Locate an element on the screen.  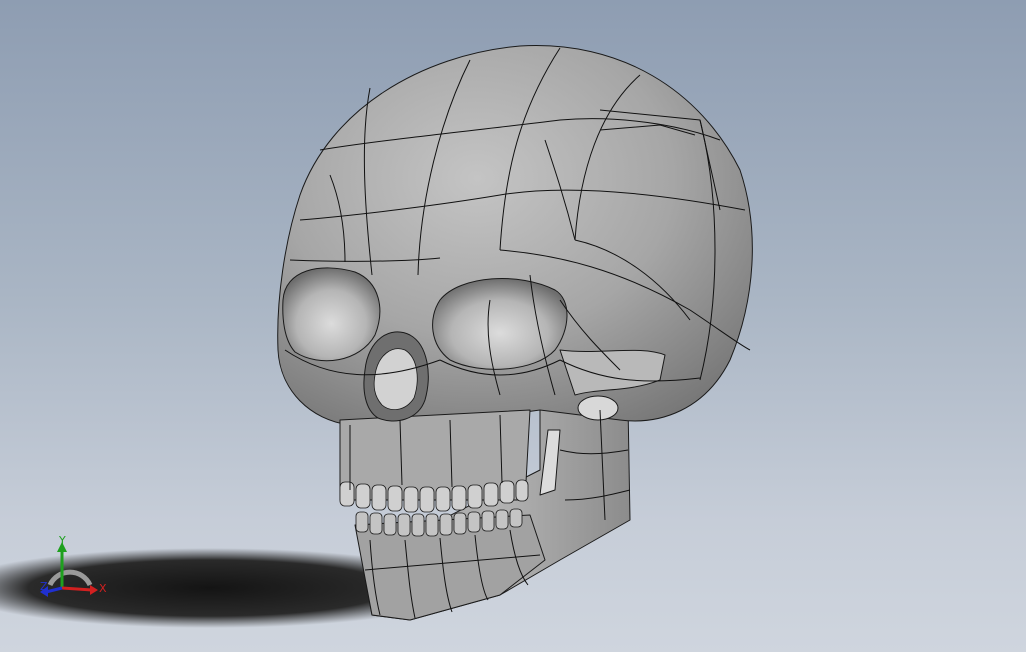
x-axis-label: X is located at coordinates (103, 588).